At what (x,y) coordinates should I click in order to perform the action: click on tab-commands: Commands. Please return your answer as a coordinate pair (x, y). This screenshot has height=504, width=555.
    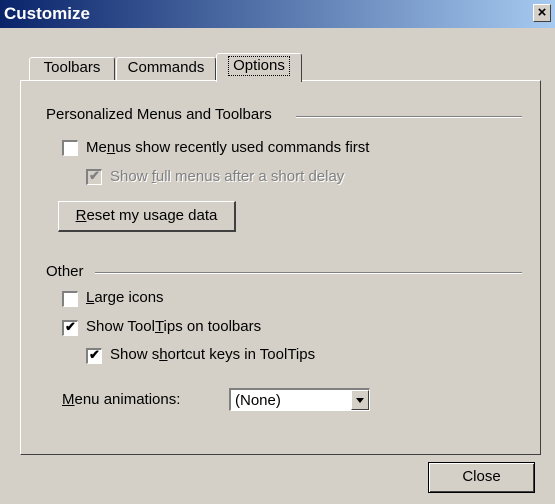
    Looking at the image, I should click on (166, 69).